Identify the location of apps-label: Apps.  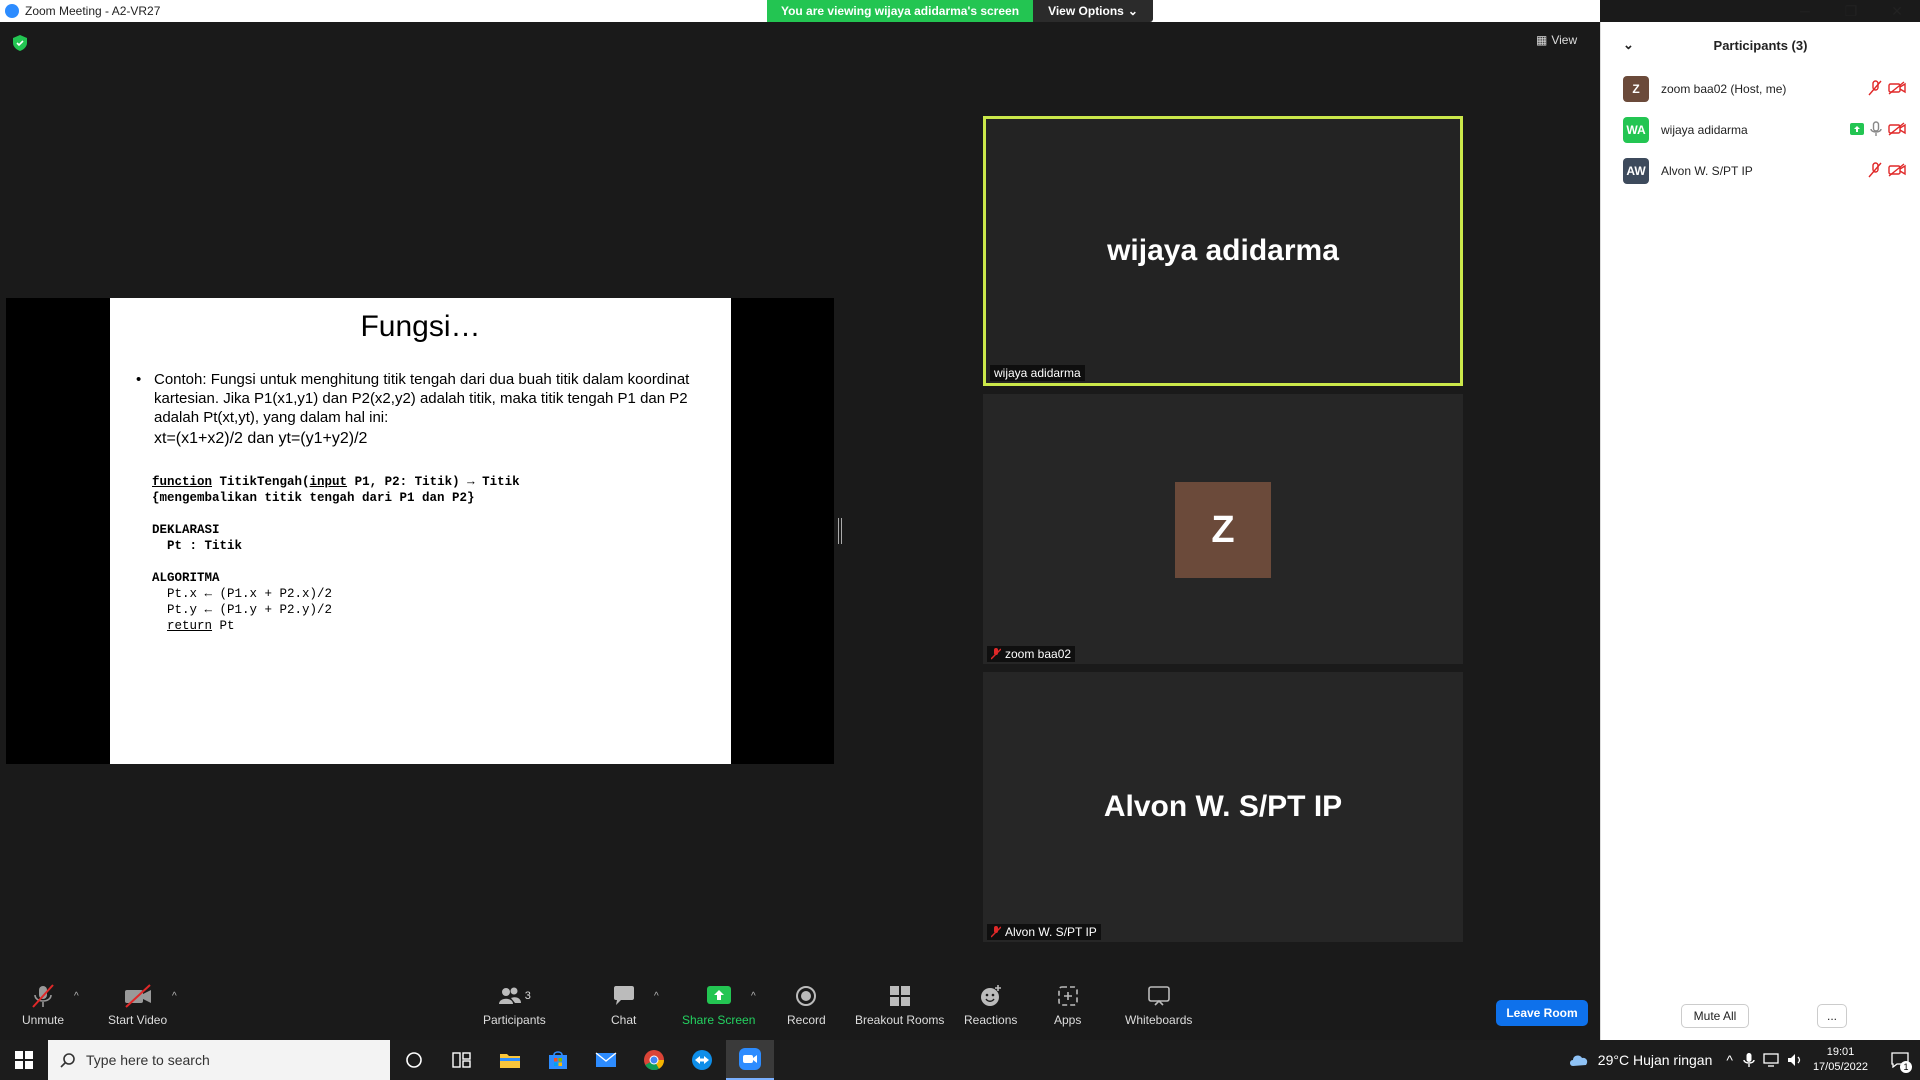
(1068, 1020).